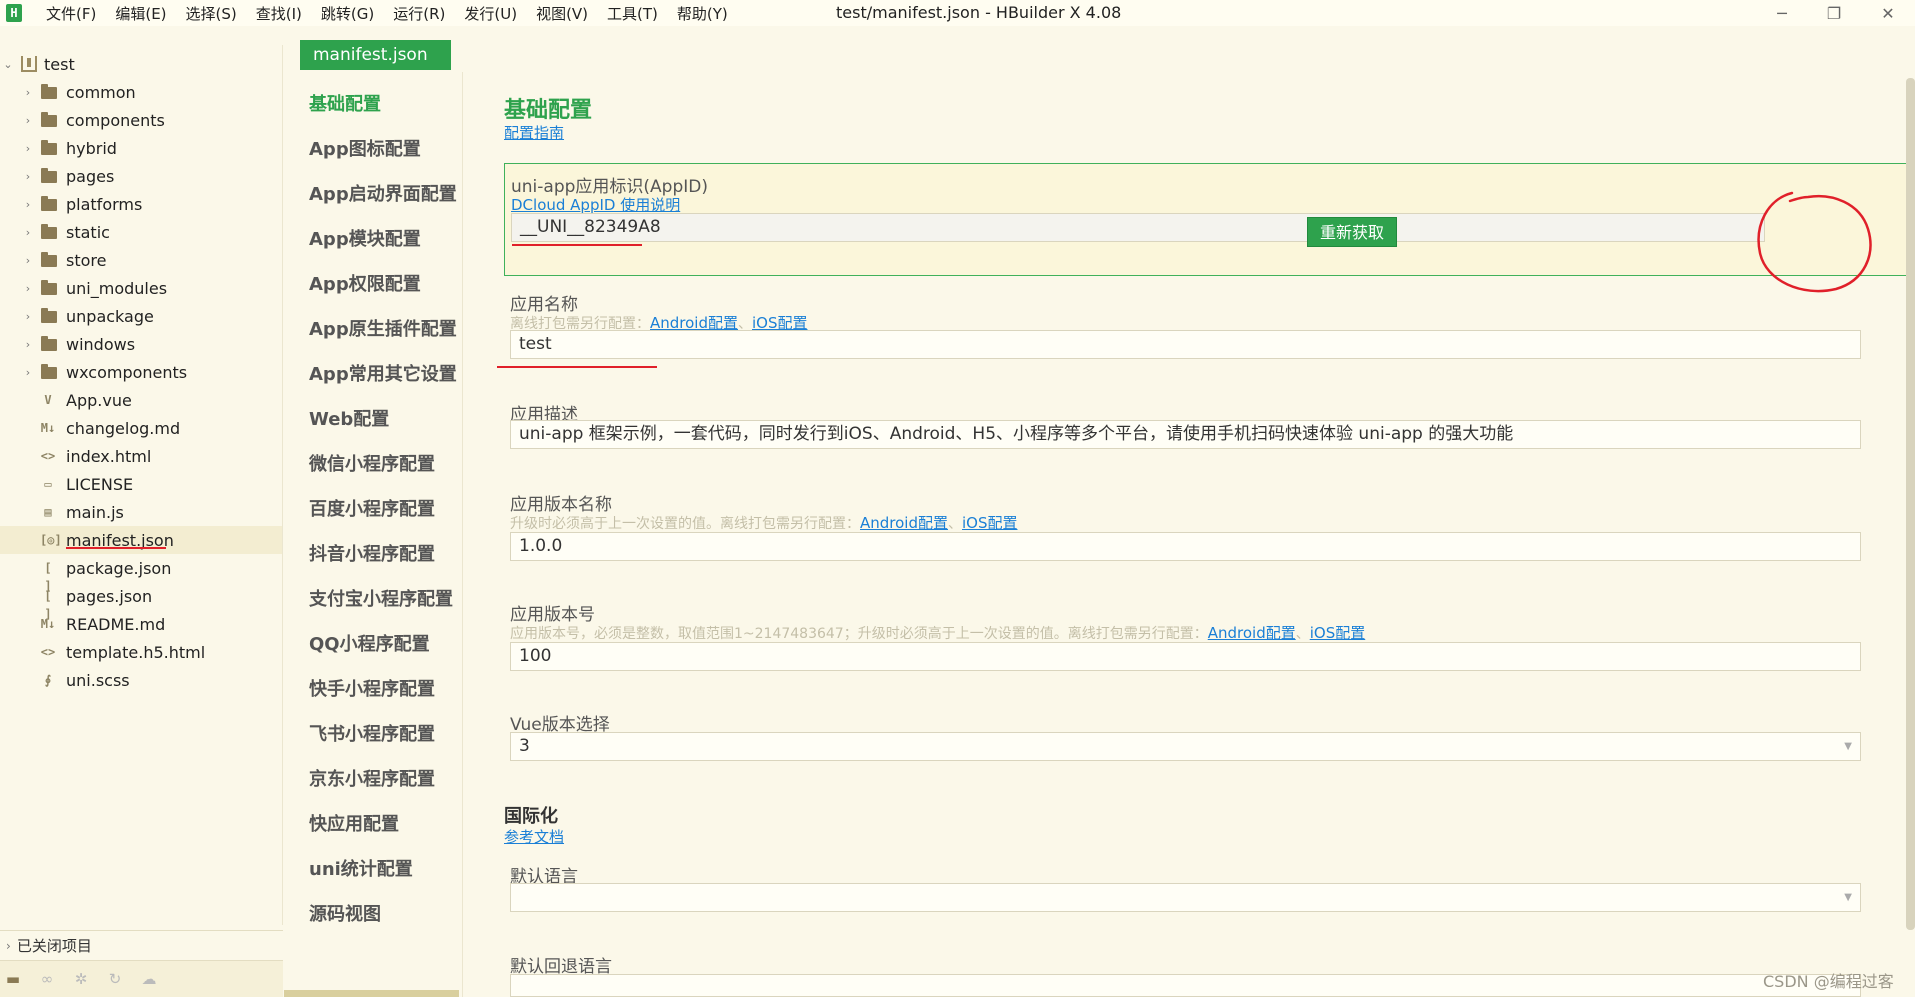 The image size is (1915, 997). Describe the element at coordinates (381, 598) in the screenshot. I see `nav-alipay: 支付宝小程序配置` at that location.